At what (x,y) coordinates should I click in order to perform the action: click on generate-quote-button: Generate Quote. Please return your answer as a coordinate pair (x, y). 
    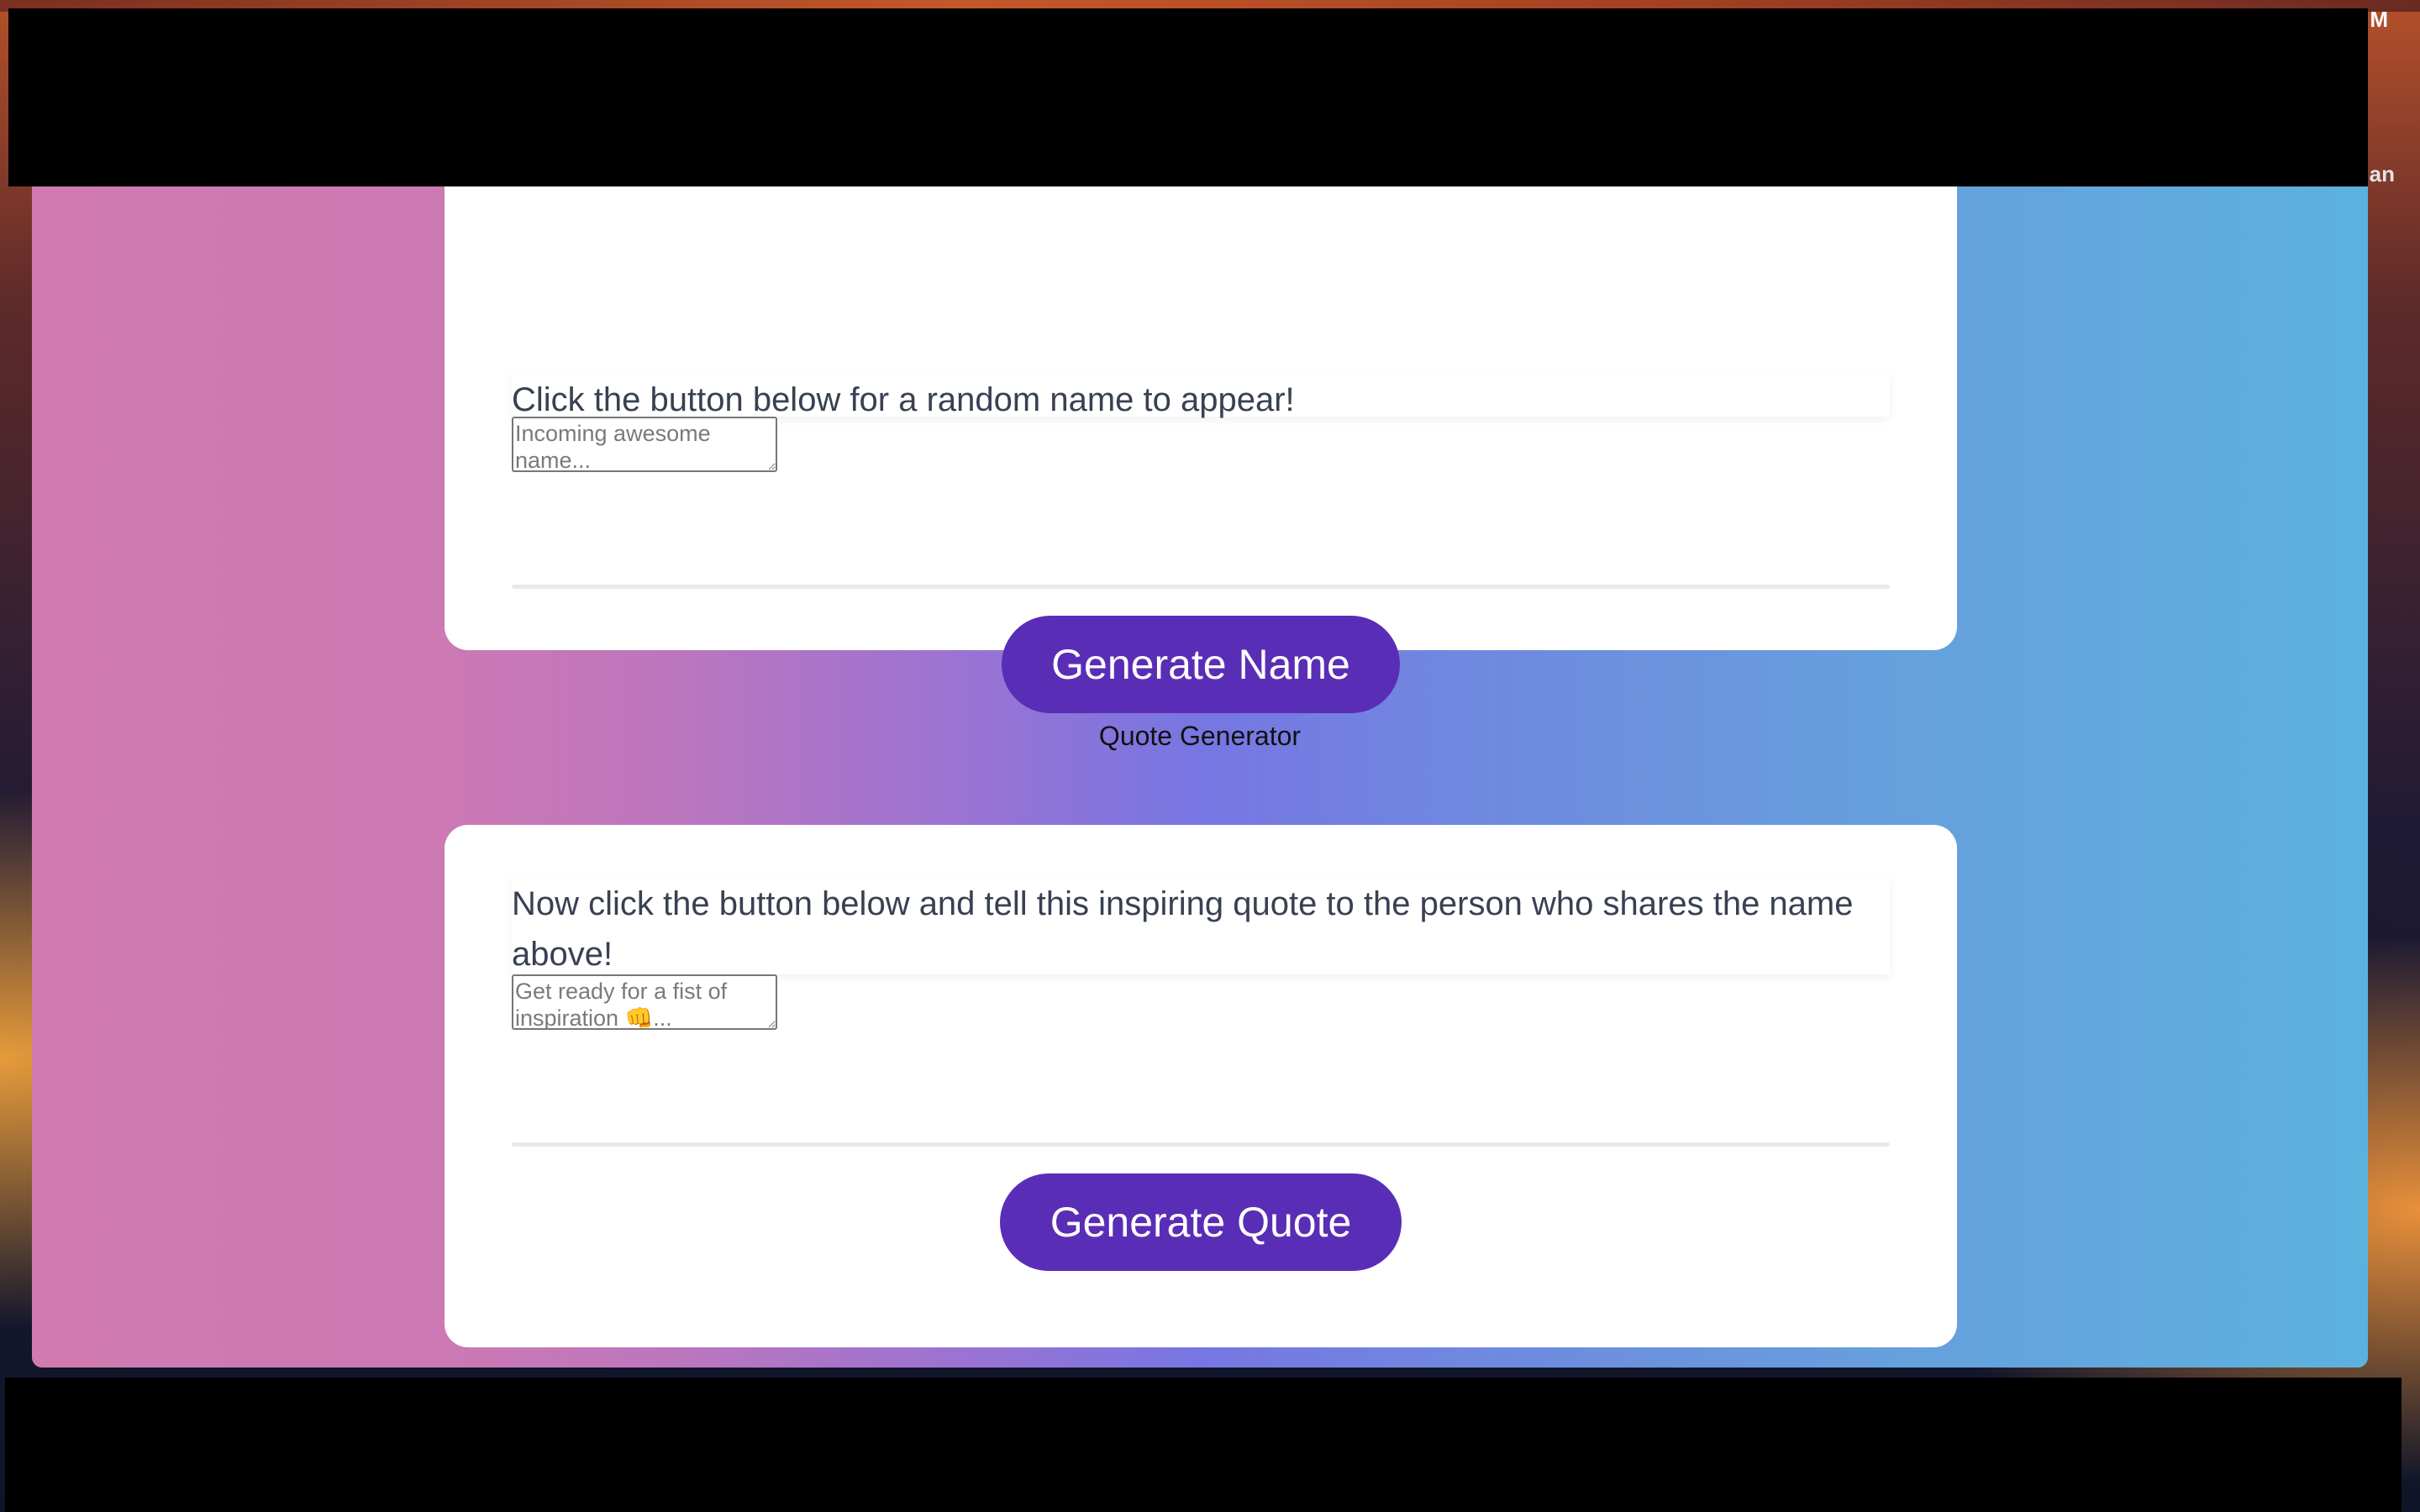
    Looking at the image, I should click on (1201, 1222).